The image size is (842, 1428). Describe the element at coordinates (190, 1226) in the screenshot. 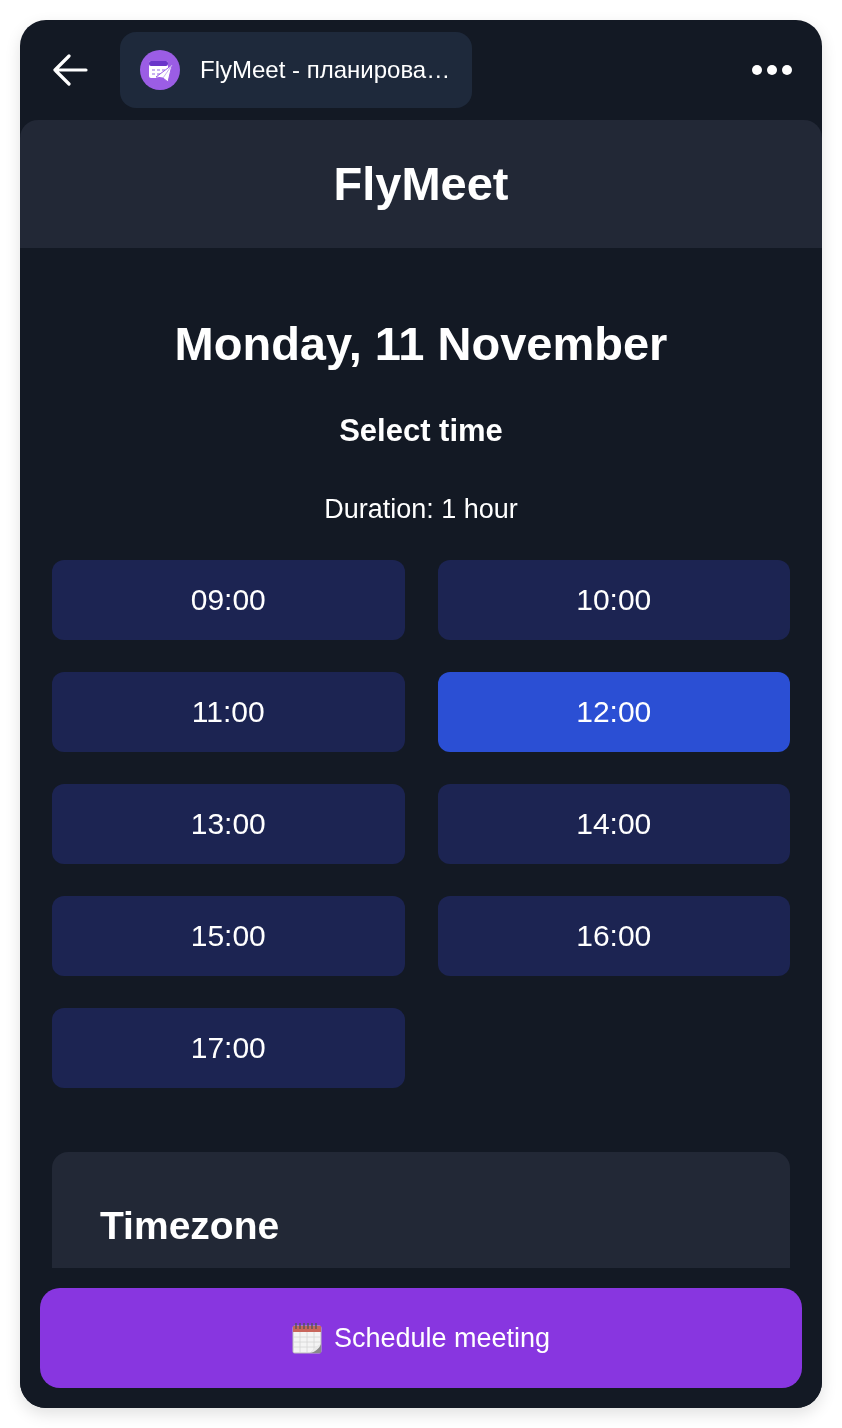

I see `timezone-title: Timezone` at that location.